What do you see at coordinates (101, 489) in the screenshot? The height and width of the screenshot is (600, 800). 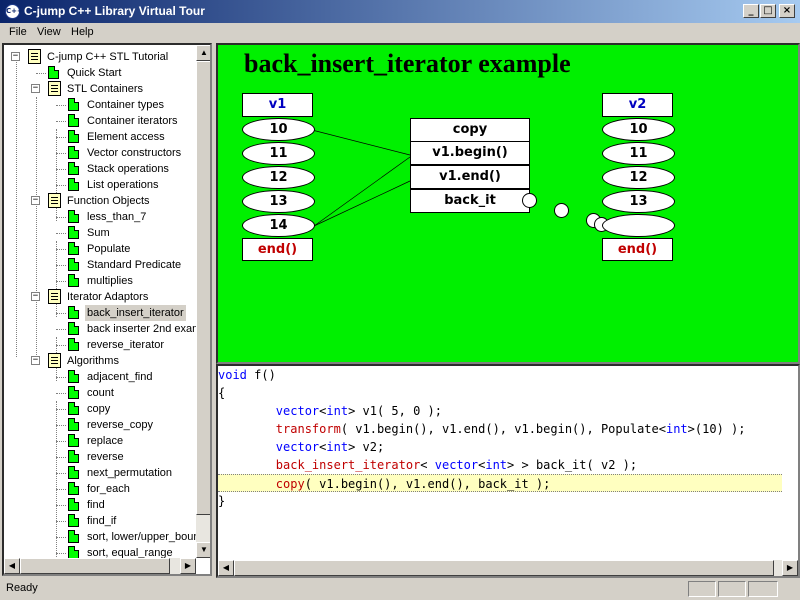 I see `tree-item: for_each` at bounding box center [101, 489].